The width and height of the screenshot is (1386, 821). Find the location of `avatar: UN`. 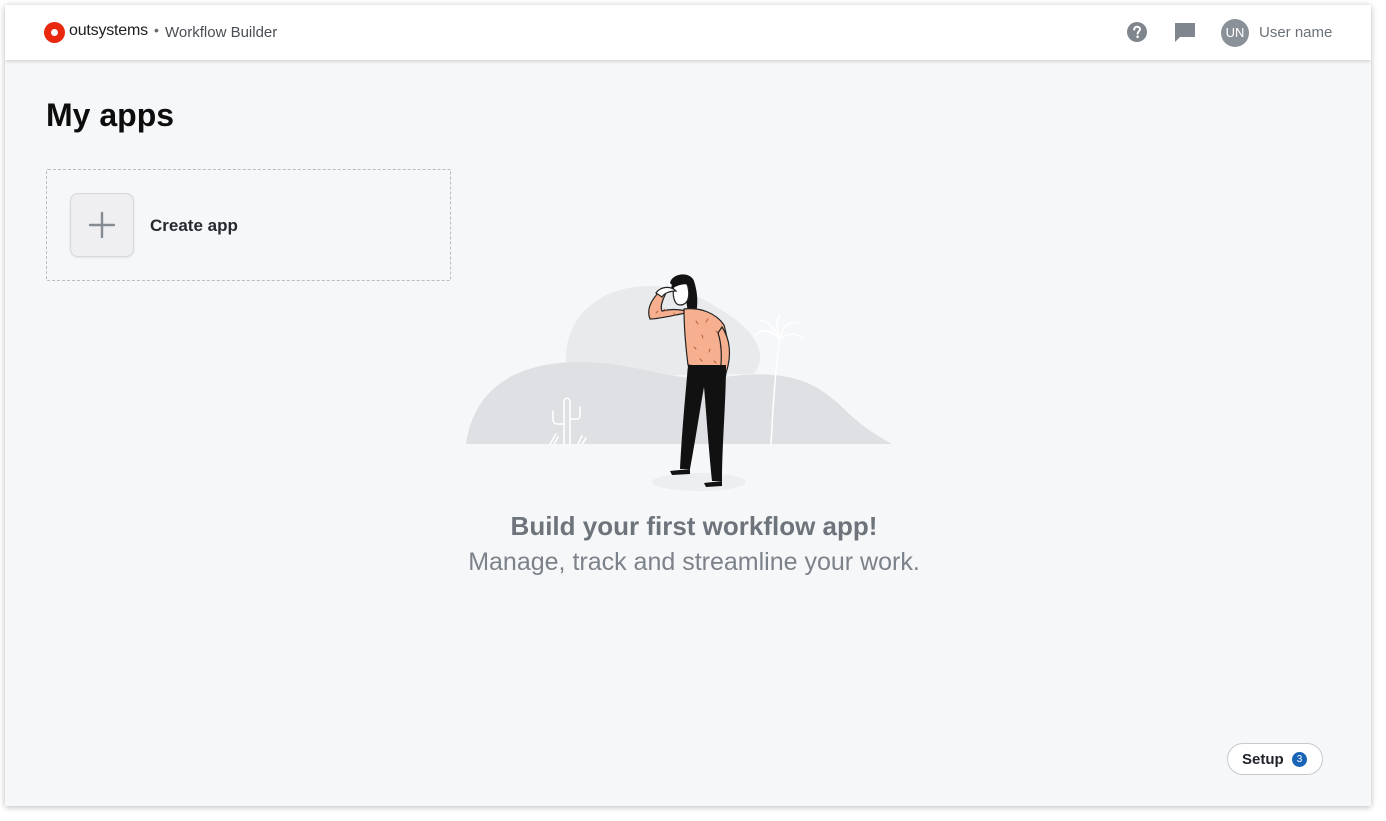

avatar: UN is located at coordinates (1235, 33).